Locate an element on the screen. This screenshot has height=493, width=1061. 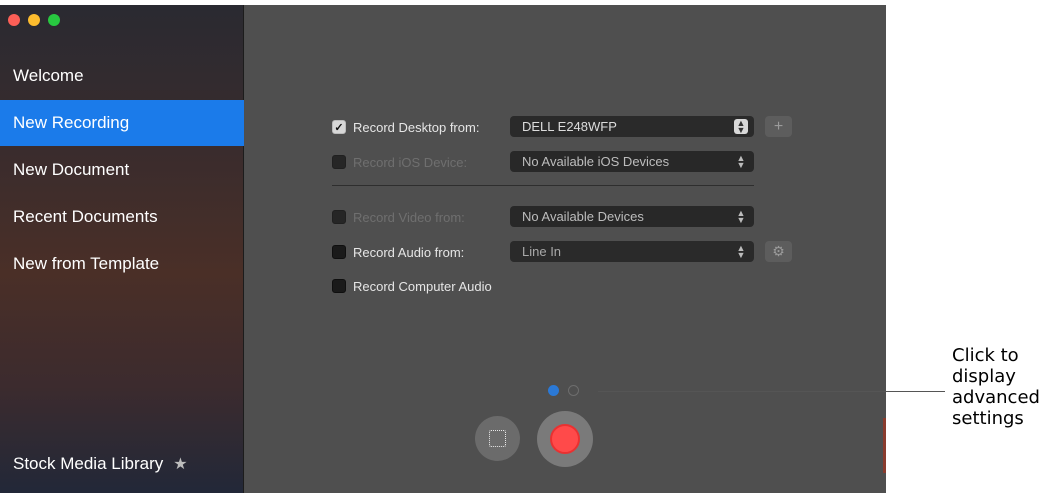
gear-icon: ⚙ is located at coordinates (778, 251).